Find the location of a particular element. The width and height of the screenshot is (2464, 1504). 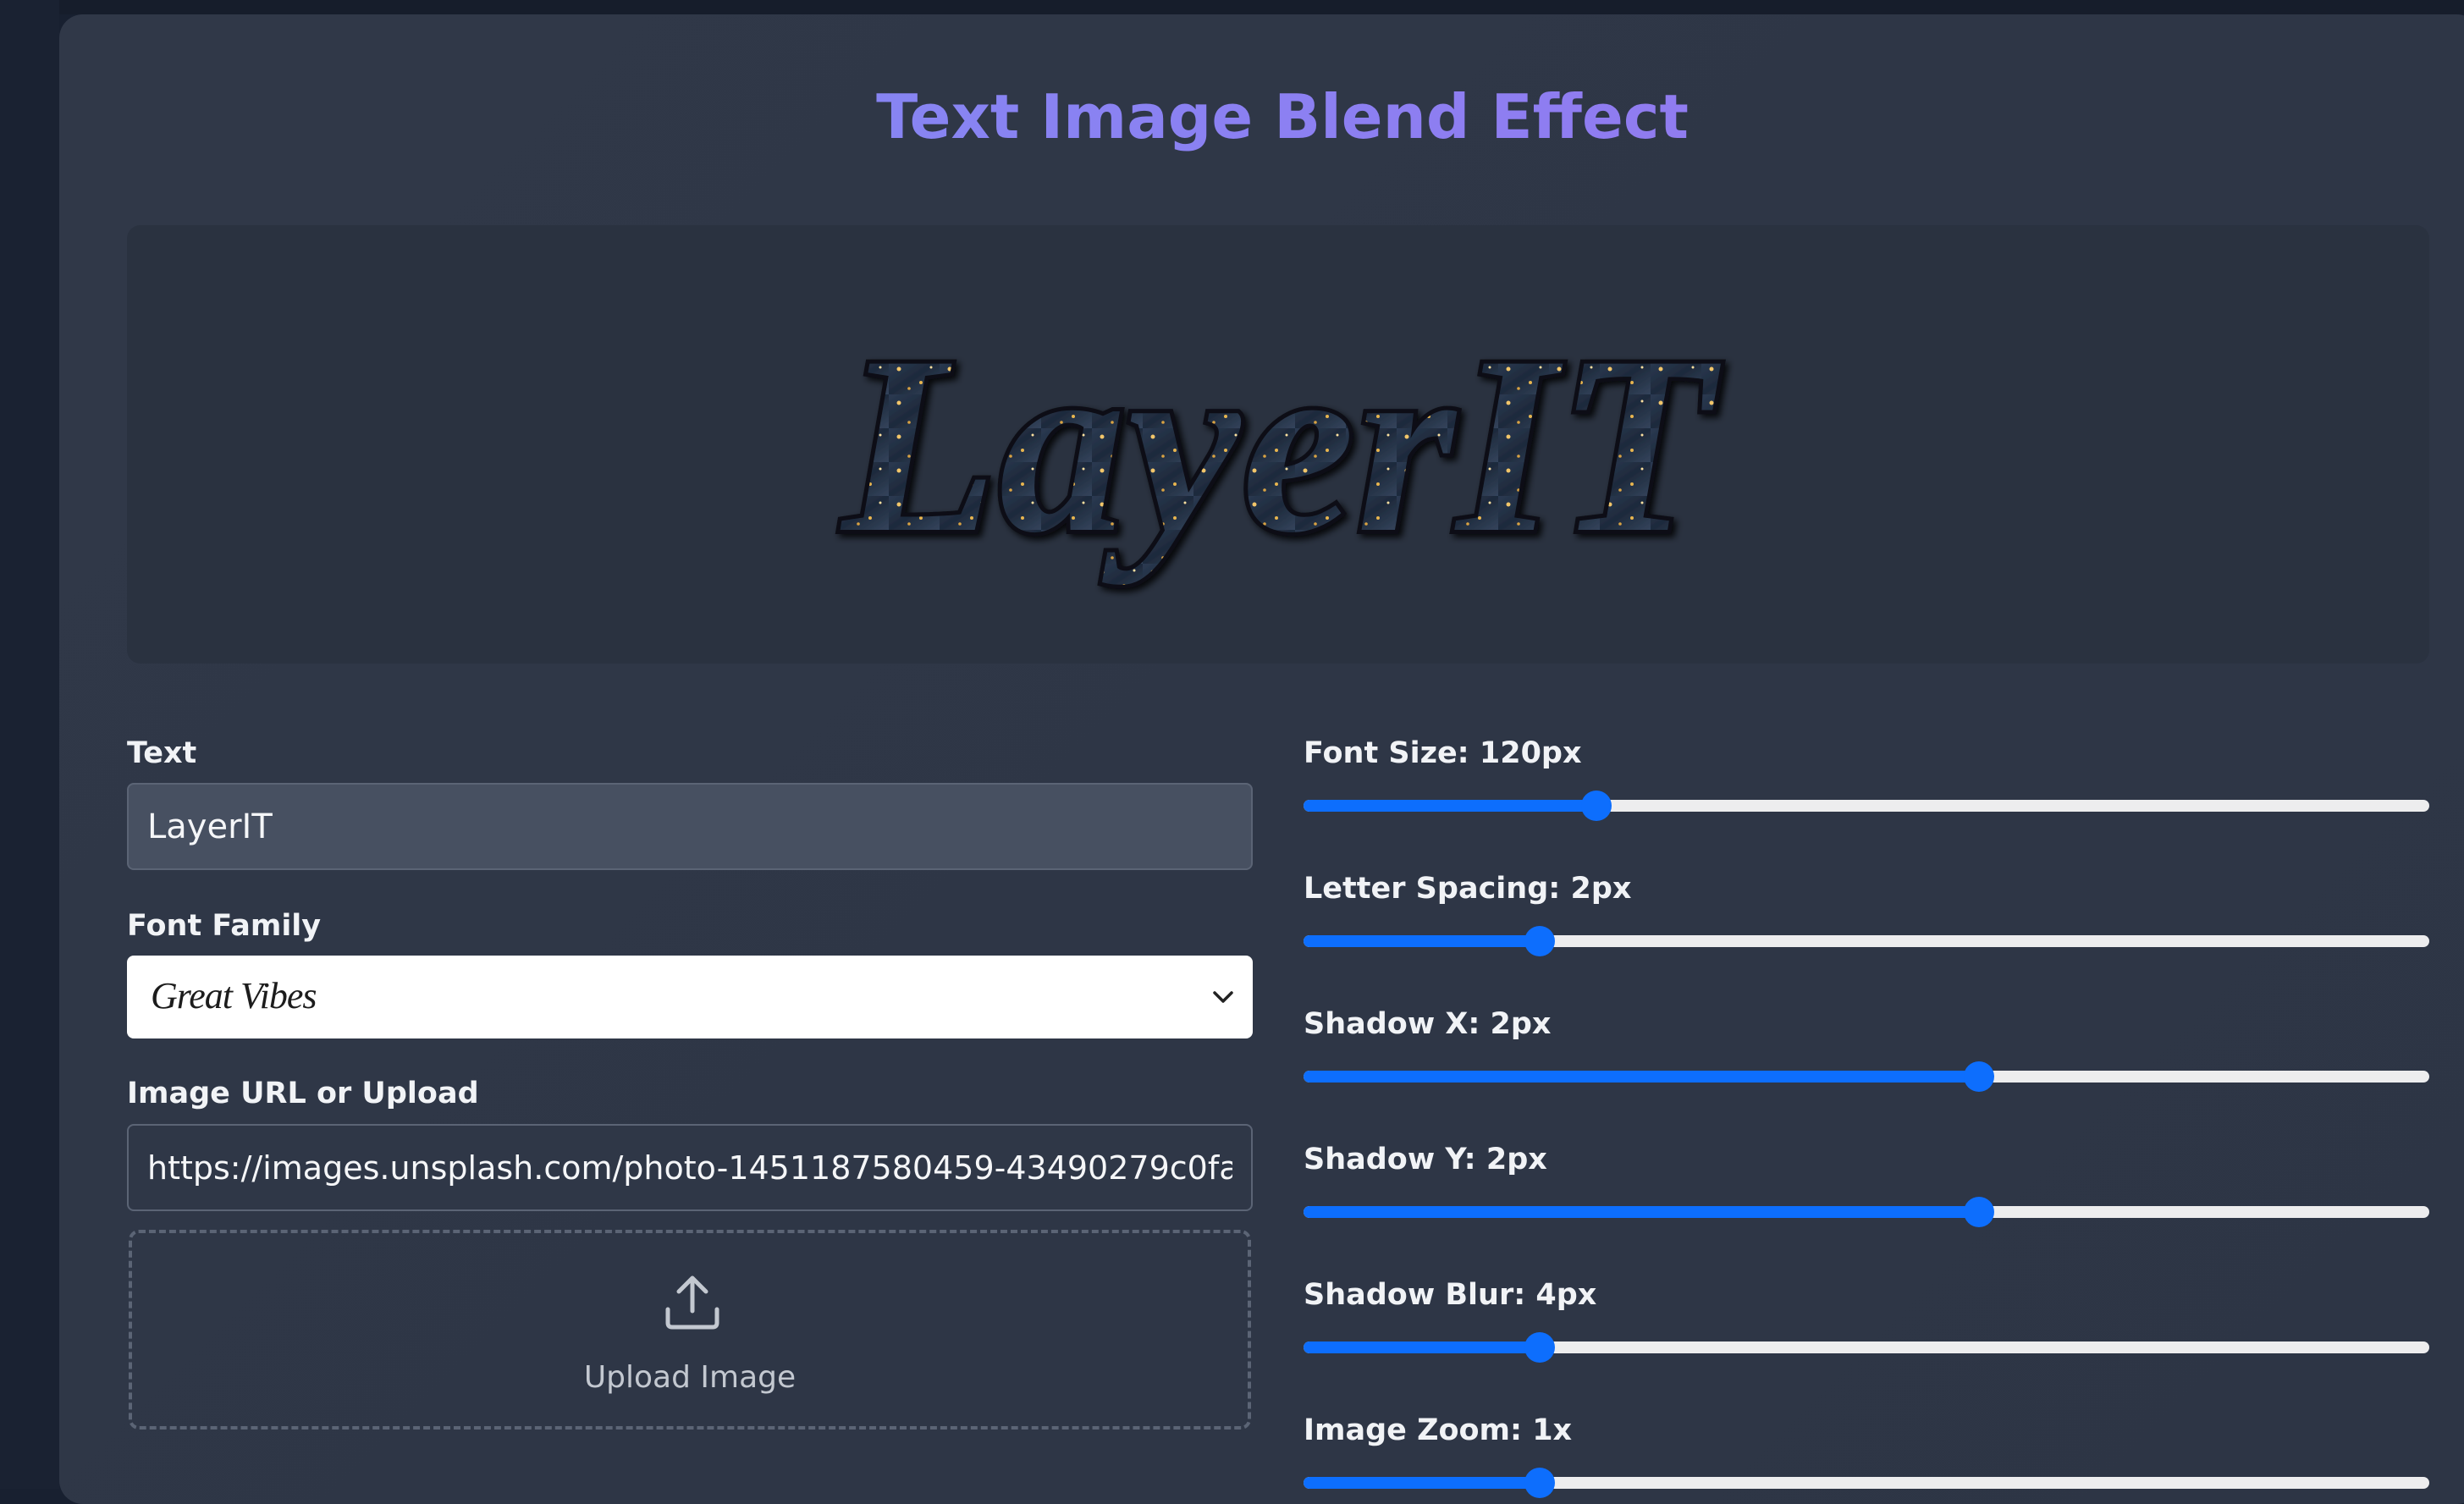

font-family-label: Font Family is located at coordinates (224, 926).